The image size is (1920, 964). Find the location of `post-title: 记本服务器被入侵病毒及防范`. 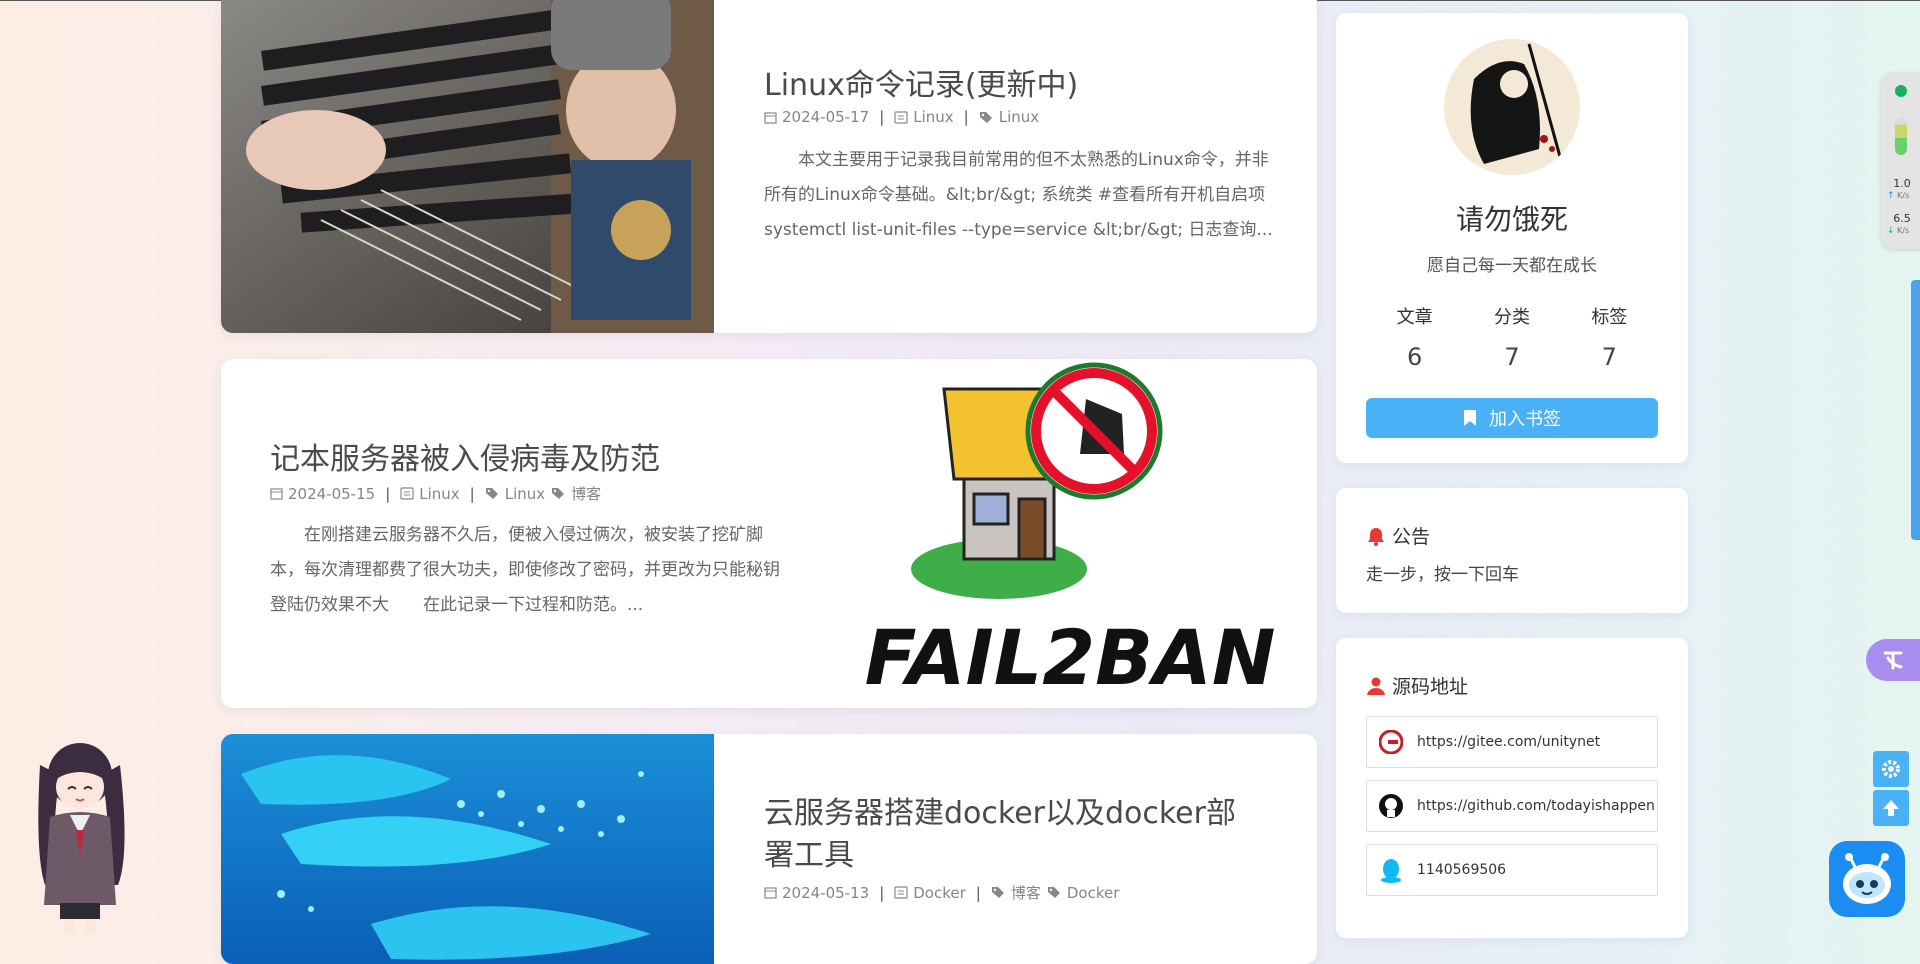

post-title: 记本服务器被入侵病毒及防范 is located at coordinates (465, 460).